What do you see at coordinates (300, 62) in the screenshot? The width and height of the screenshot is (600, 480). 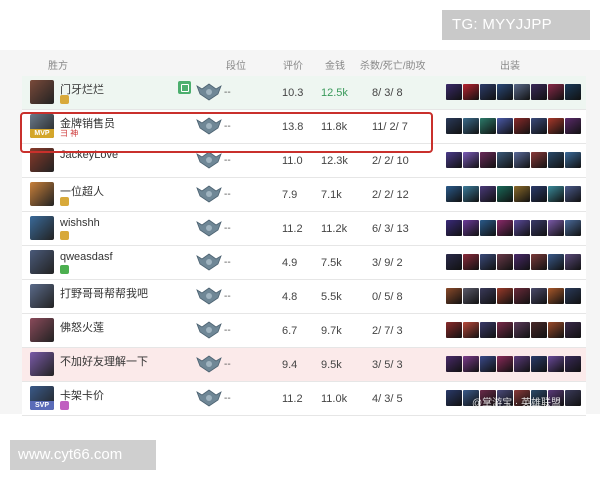 I see `table-header: 胜方 段位 评价 金钱 杀数/死亡/助攻 出装` at bounding box center [300, 62].